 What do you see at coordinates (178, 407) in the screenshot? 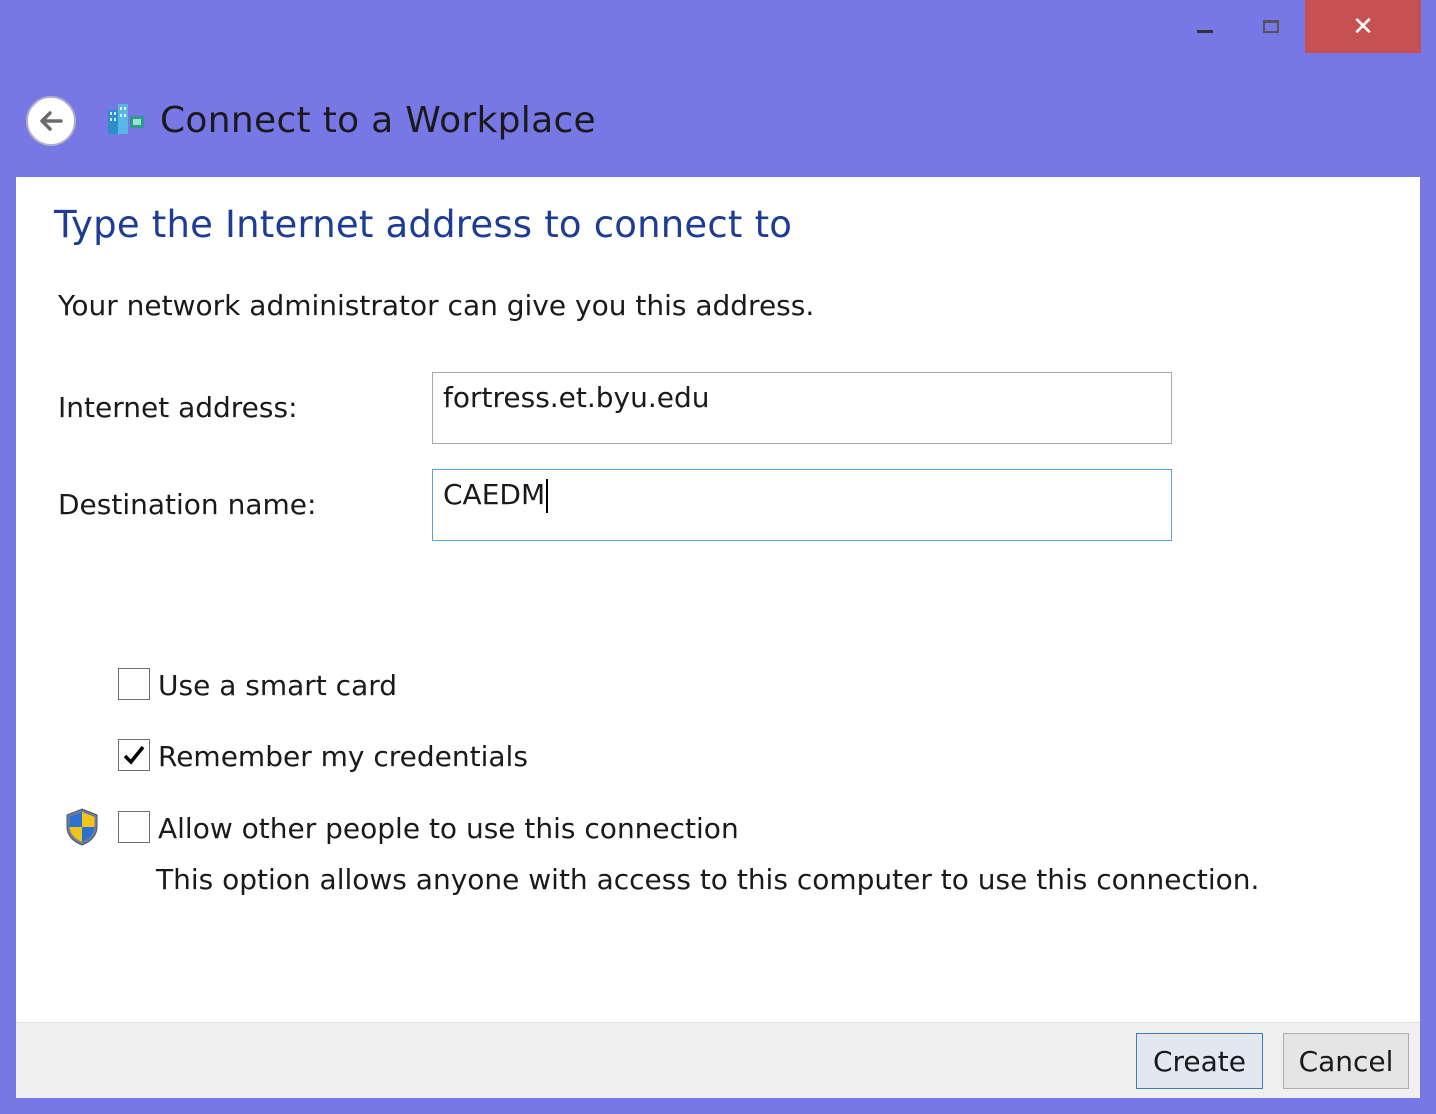
I see `internet-address-label: Internet address:` at bounding box center [178, 407].